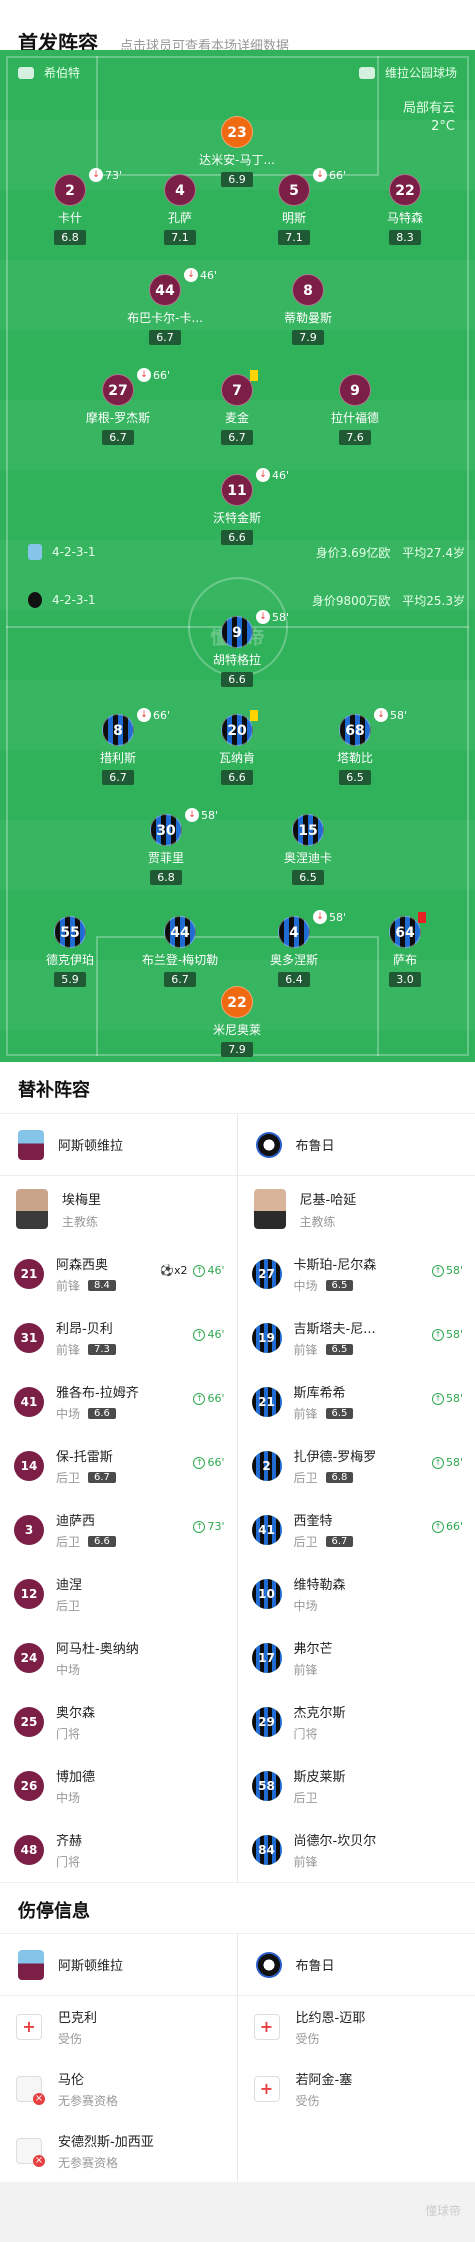 The width and height of the screenshot is (475, 2242). What do you see at coordinates (356, 1209) in the screenshot?
I see `brugge-coach: 尼基-哈延 主教练` at bounding box center [356, 1209].